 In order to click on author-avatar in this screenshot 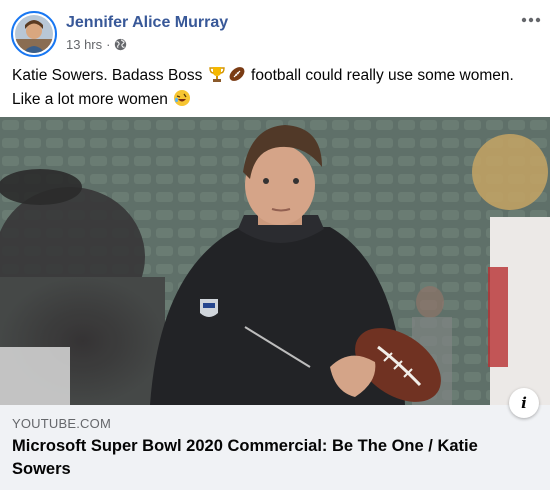, I will do `click(34, 34)`.